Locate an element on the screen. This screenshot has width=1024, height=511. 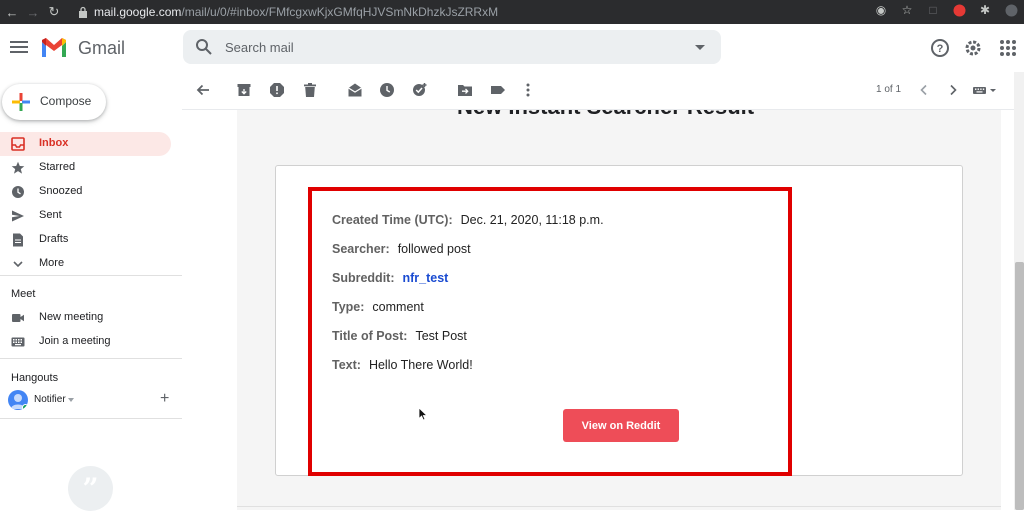
sidebar-item-label: Join a meeting is located at coordinates (75, 341).